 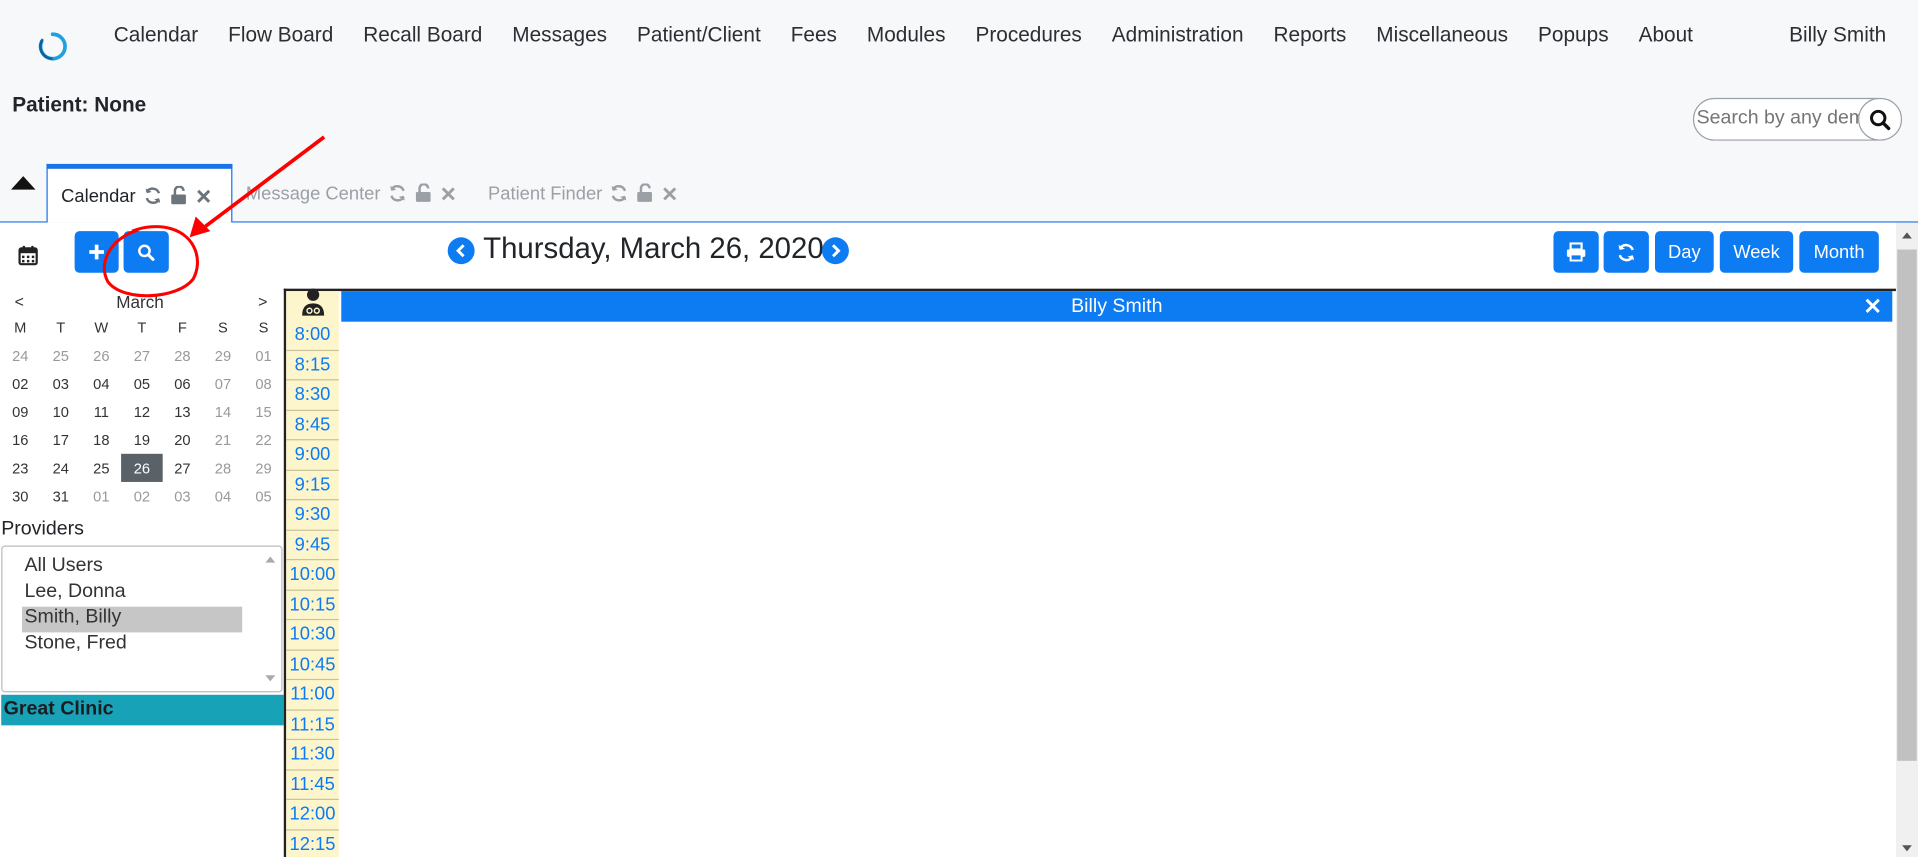 I want to click on time-slot: 10:00, so click(x=312, y=575).